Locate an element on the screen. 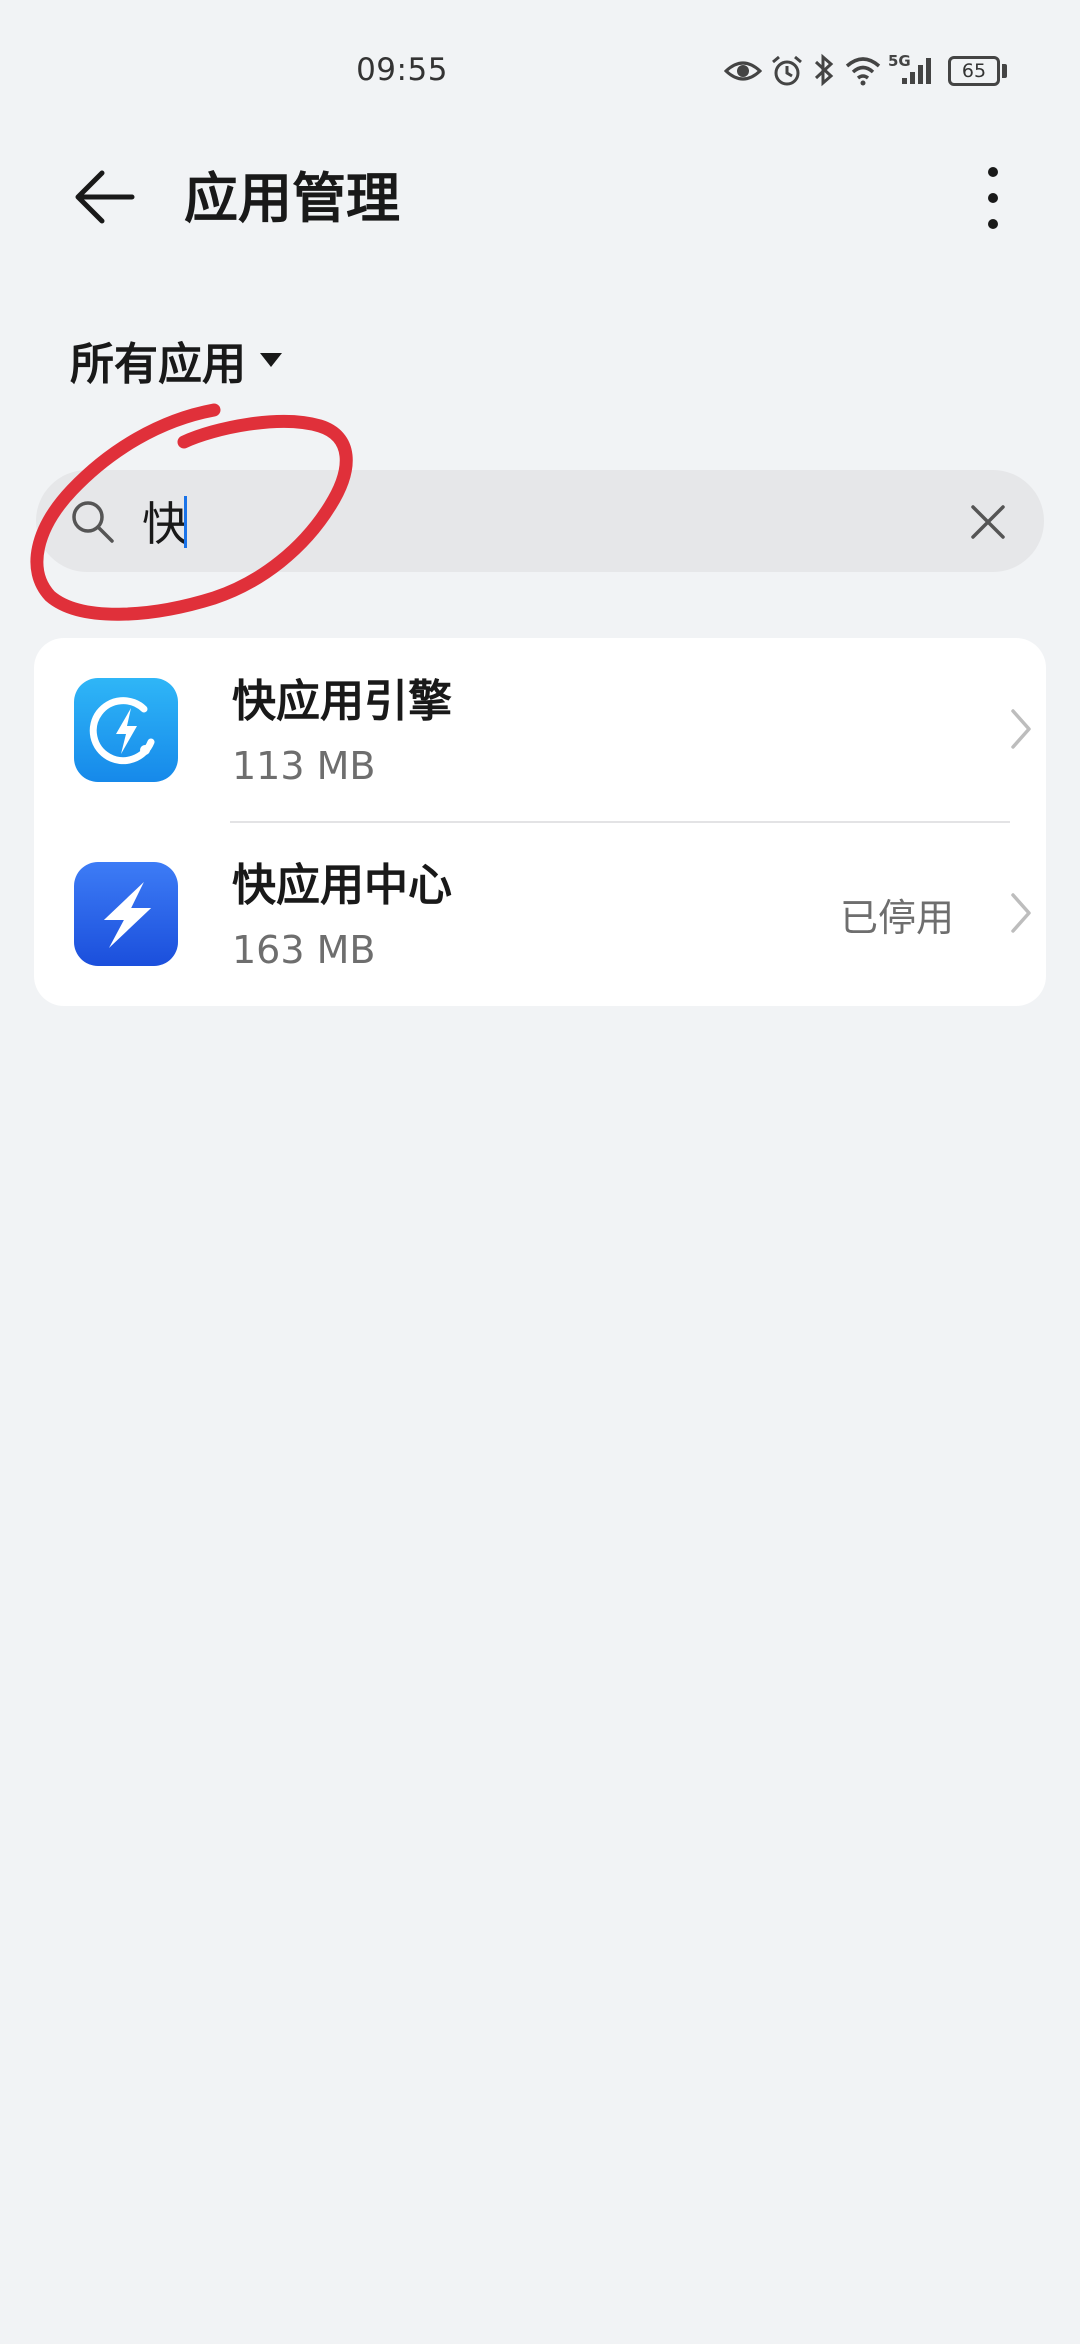 The height and width of the screenshot is (2344, 1080). wifi-icon is located at coordinates (863, 71).